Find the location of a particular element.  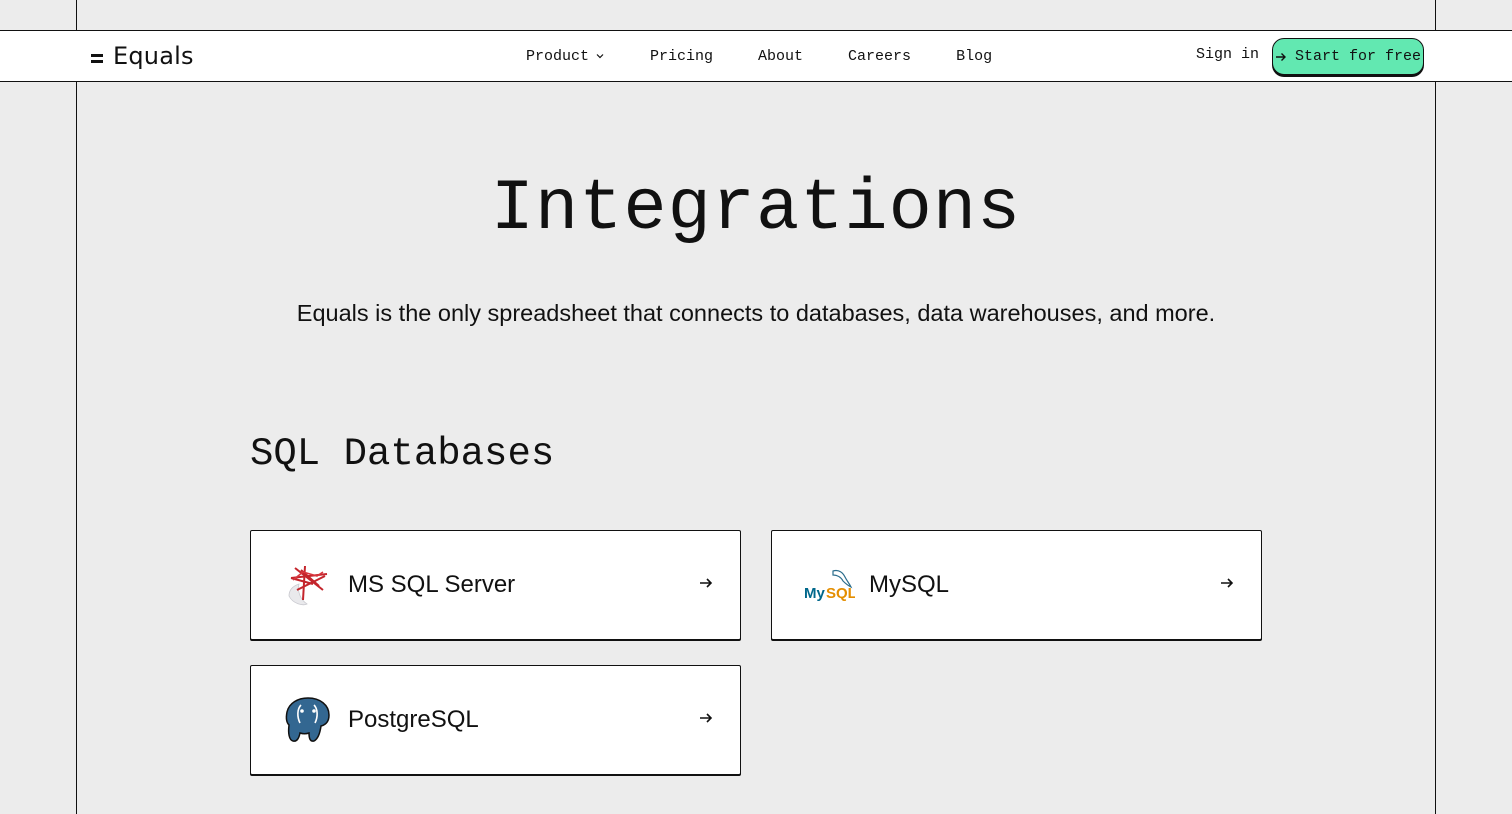

section-title: SQL Databases is located at coordinates (402, 454).